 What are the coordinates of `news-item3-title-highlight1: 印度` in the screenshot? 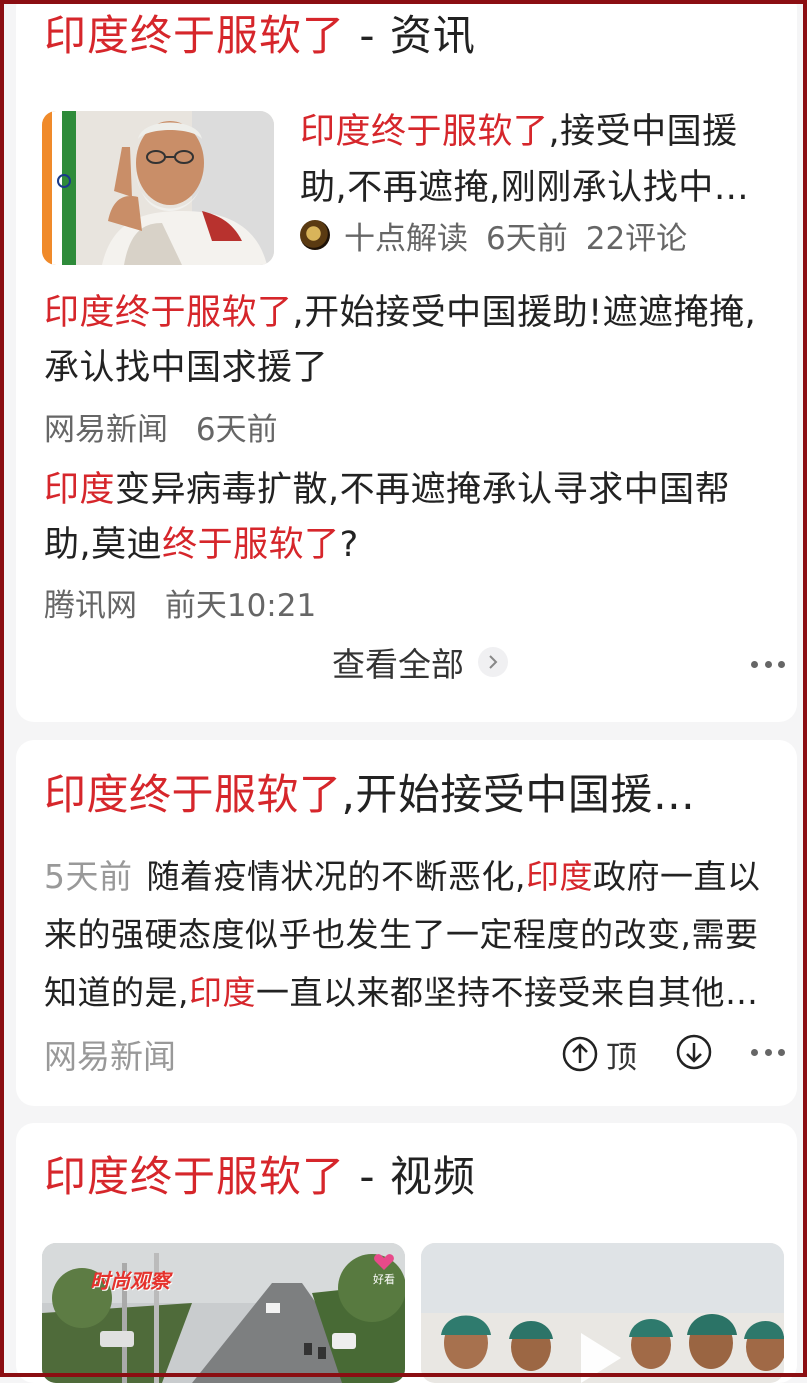 It's located at (80, 490).